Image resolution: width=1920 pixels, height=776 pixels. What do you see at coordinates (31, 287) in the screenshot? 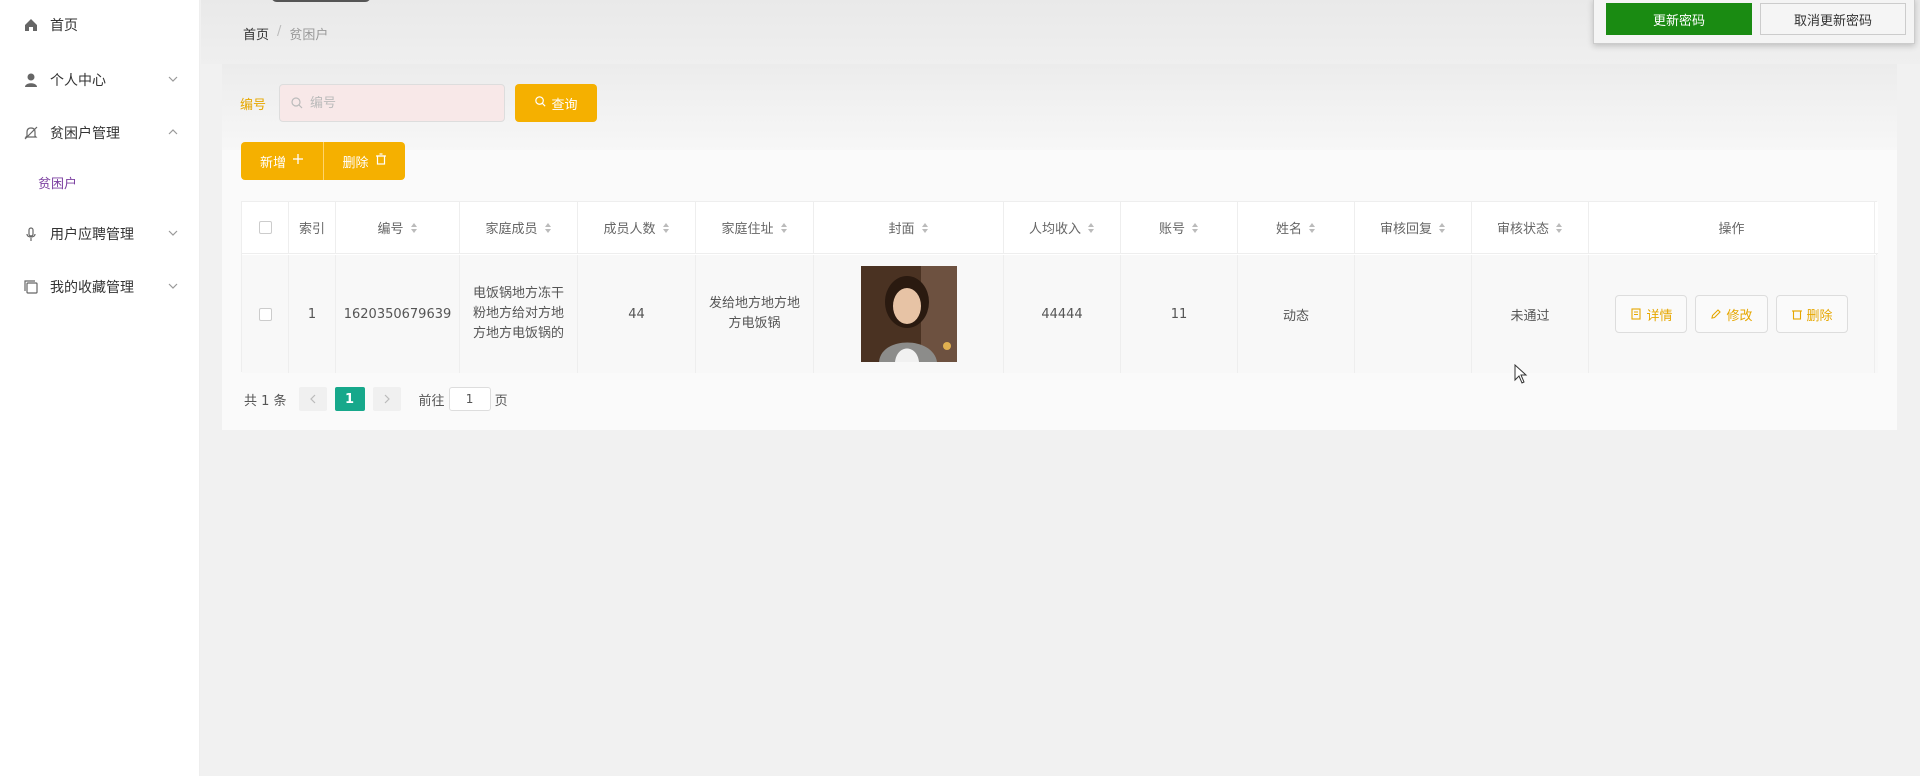
I see `copy-icon` at bounding box center [31, 287].